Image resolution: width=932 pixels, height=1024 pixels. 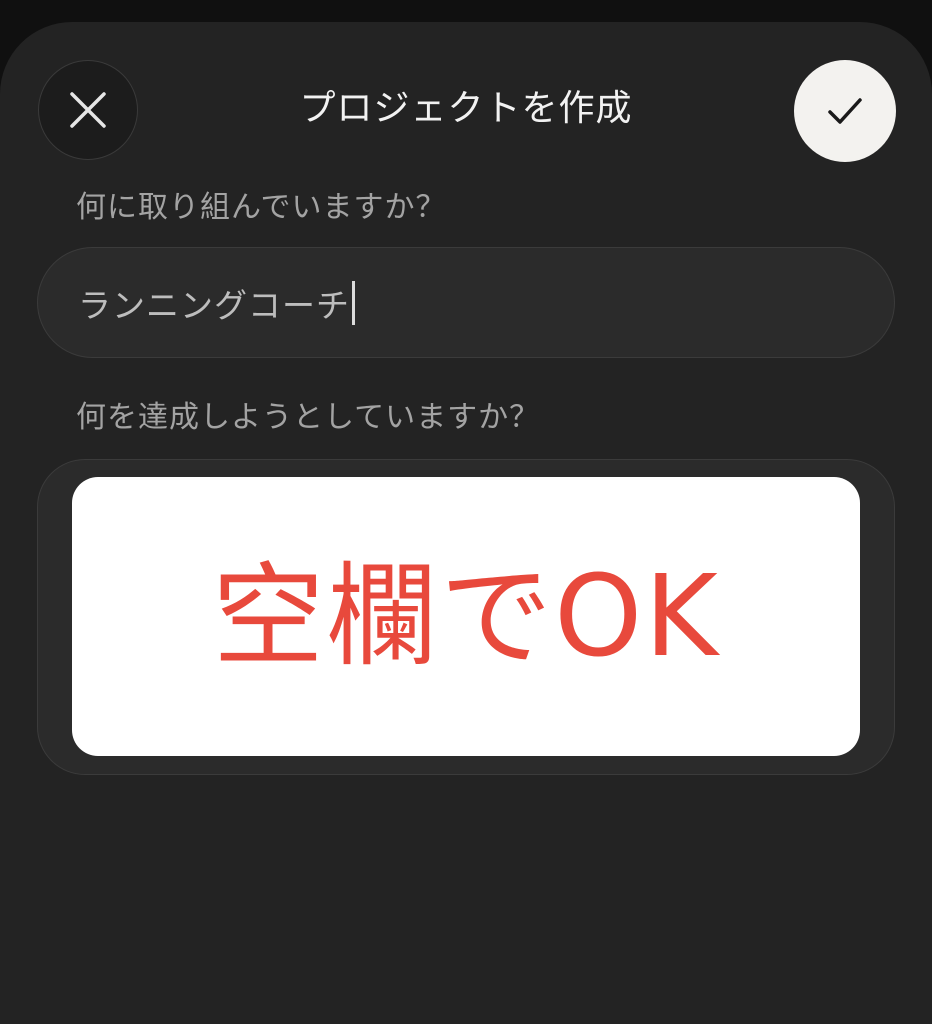 What do you see at coordinates (466, 302) in the screenshot?
I see `project-focus-input: ランニングコーチ` at bounding box center [466, 302].